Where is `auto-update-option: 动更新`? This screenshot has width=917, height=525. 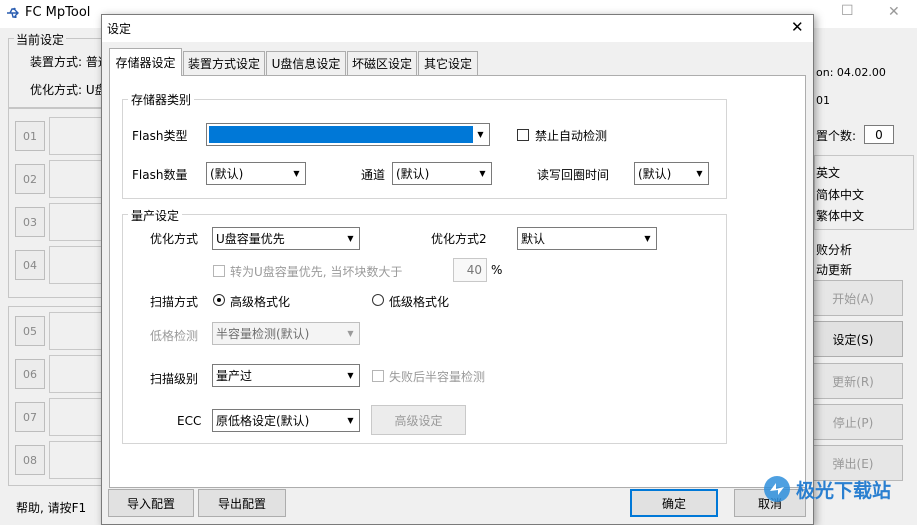 auto-update-option: 动更新 is located at coordinates (834, 269).